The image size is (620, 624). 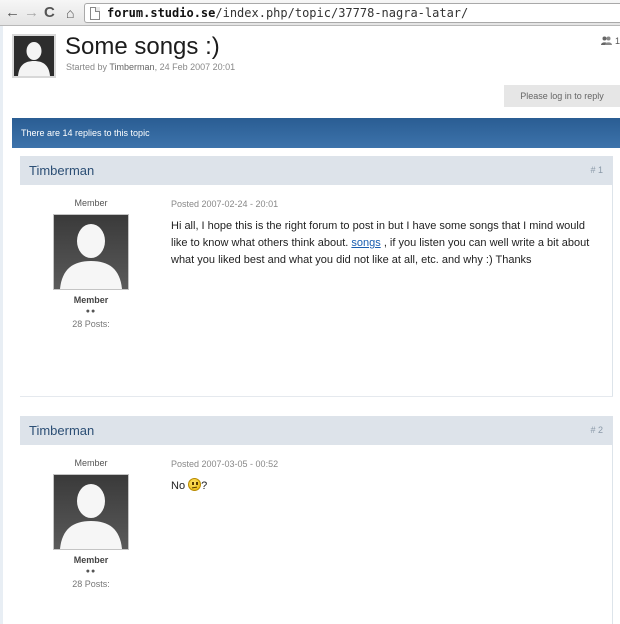 I want to click on users-icon, so click(x=607, y=40).